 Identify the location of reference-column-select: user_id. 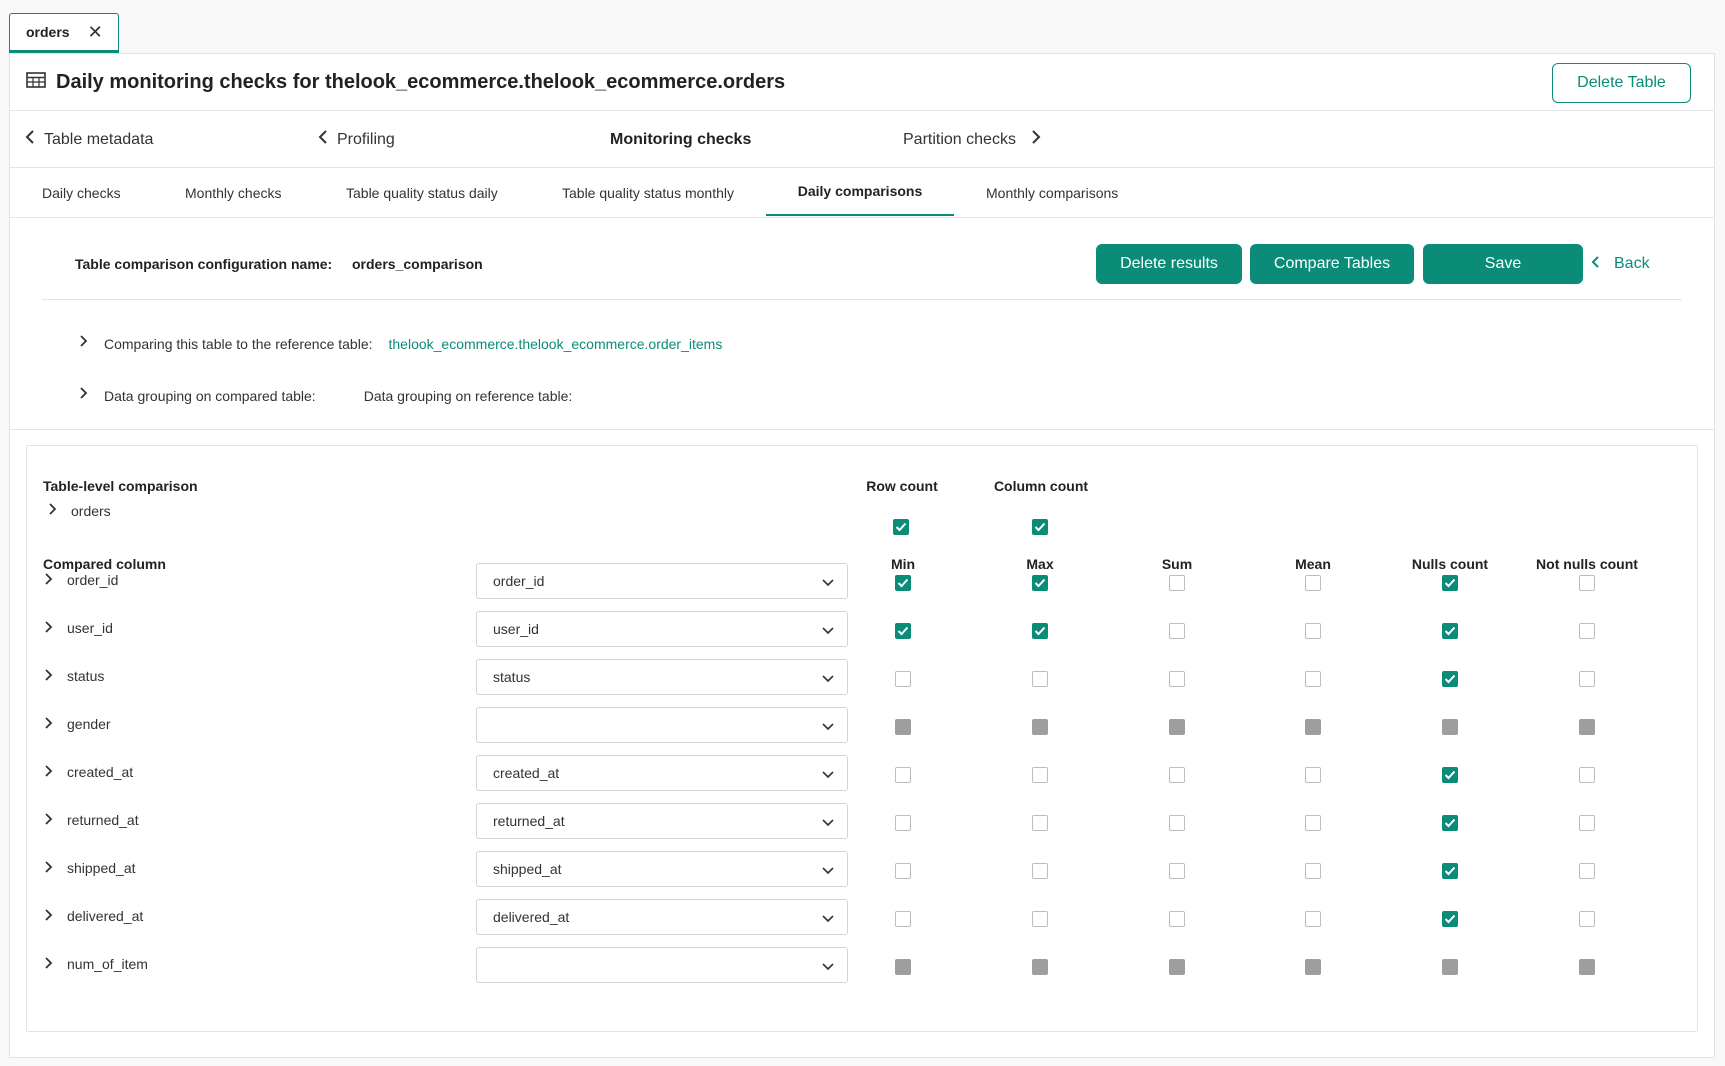
(662, 629).